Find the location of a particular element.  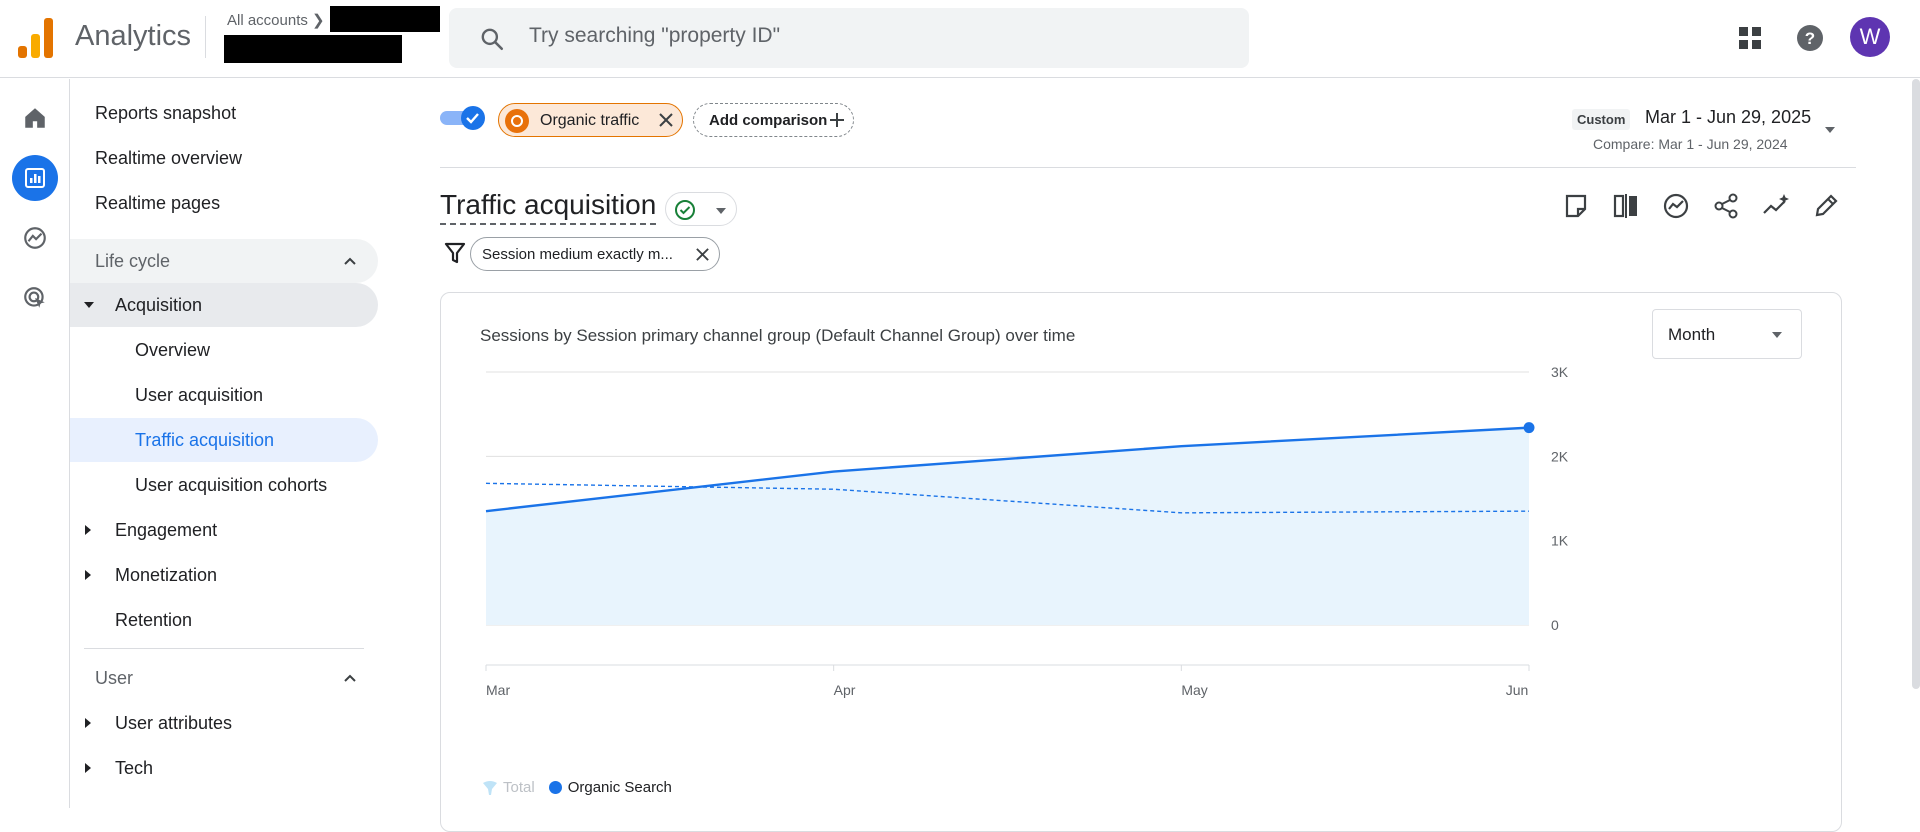

legend-item-total: Total is located at coordinates (508, 787).